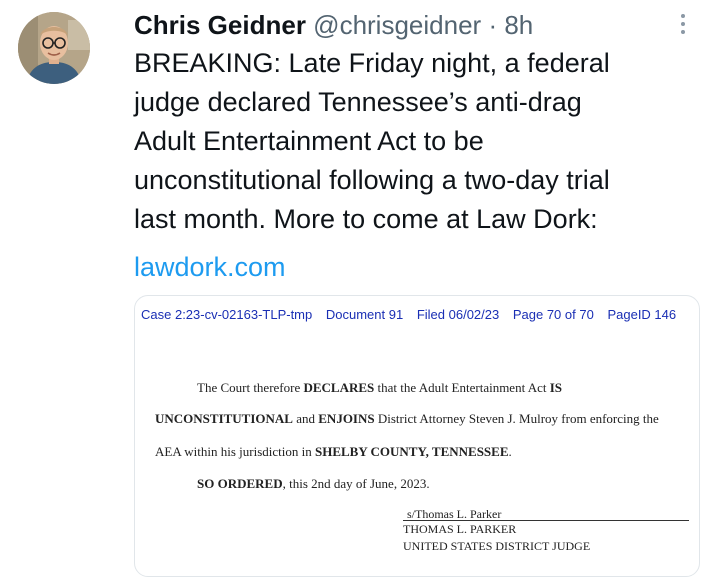 Image resolution: width=720 pixels, height=584 pixels. I want to click on doc-text: AEA within his jurisdiction in, so click(235, 451).